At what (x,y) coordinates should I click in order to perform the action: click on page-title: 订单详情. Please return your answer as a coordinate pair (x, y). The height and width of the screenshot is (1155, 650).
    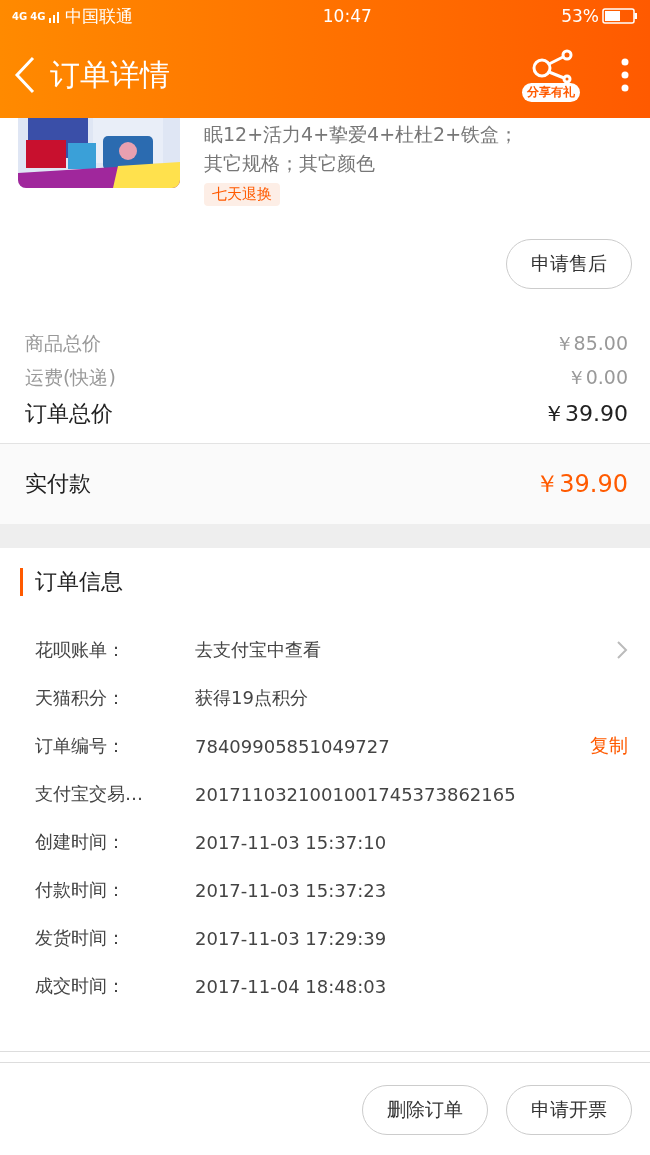
    Looking at the image, I should click on (110, 74).